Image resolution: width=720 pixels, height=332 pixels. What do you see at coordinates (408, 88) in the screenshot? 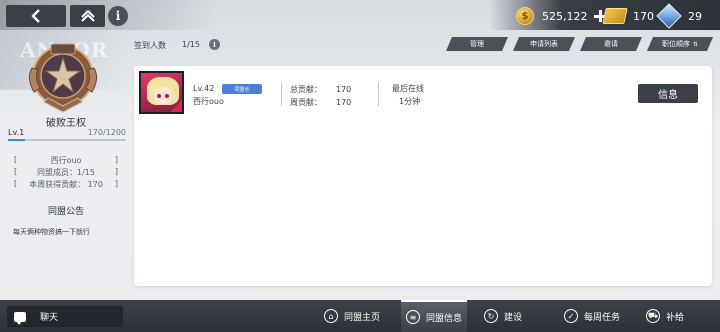
I see `last-online-label: 最后在线` at bounding box center [408, 88].